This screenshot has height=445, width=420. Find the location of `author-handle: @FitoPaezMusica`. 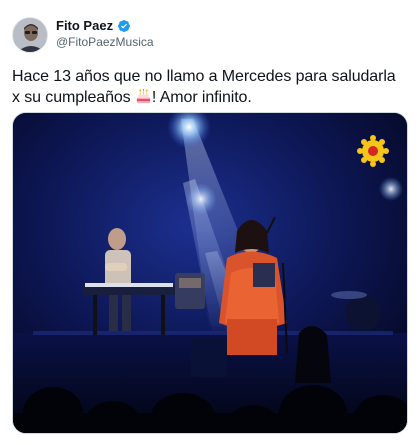

author-handle: @FitoPaezMusica is located at coordinates (105, 42).